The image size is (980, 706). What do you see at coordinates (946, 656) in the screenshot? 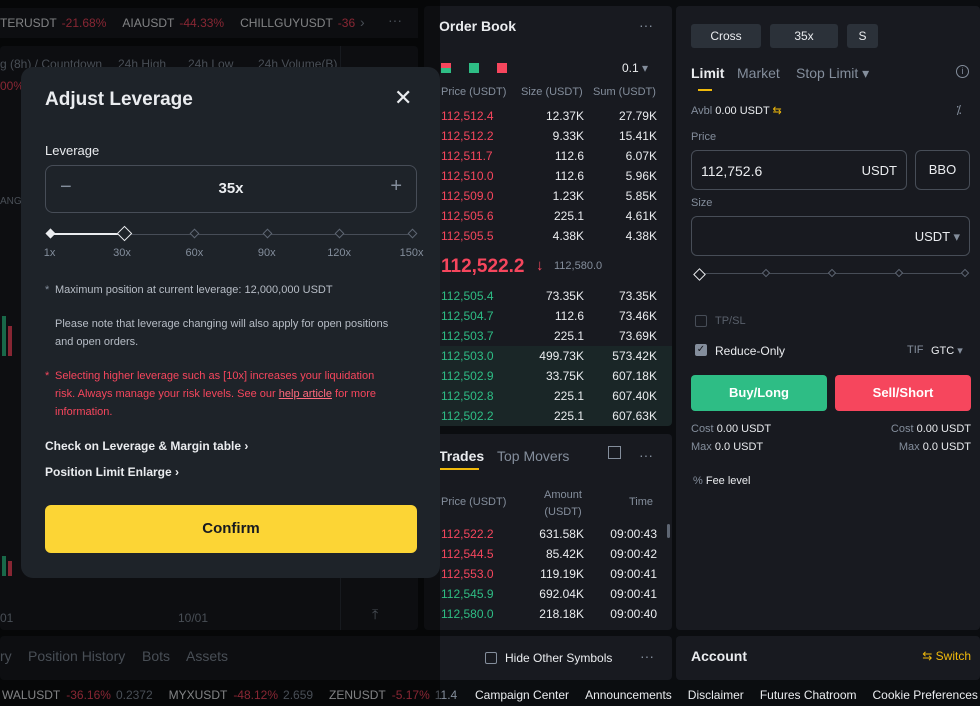
I see `switch-button: ⇆ Switch` at bounding box center [946, 656].